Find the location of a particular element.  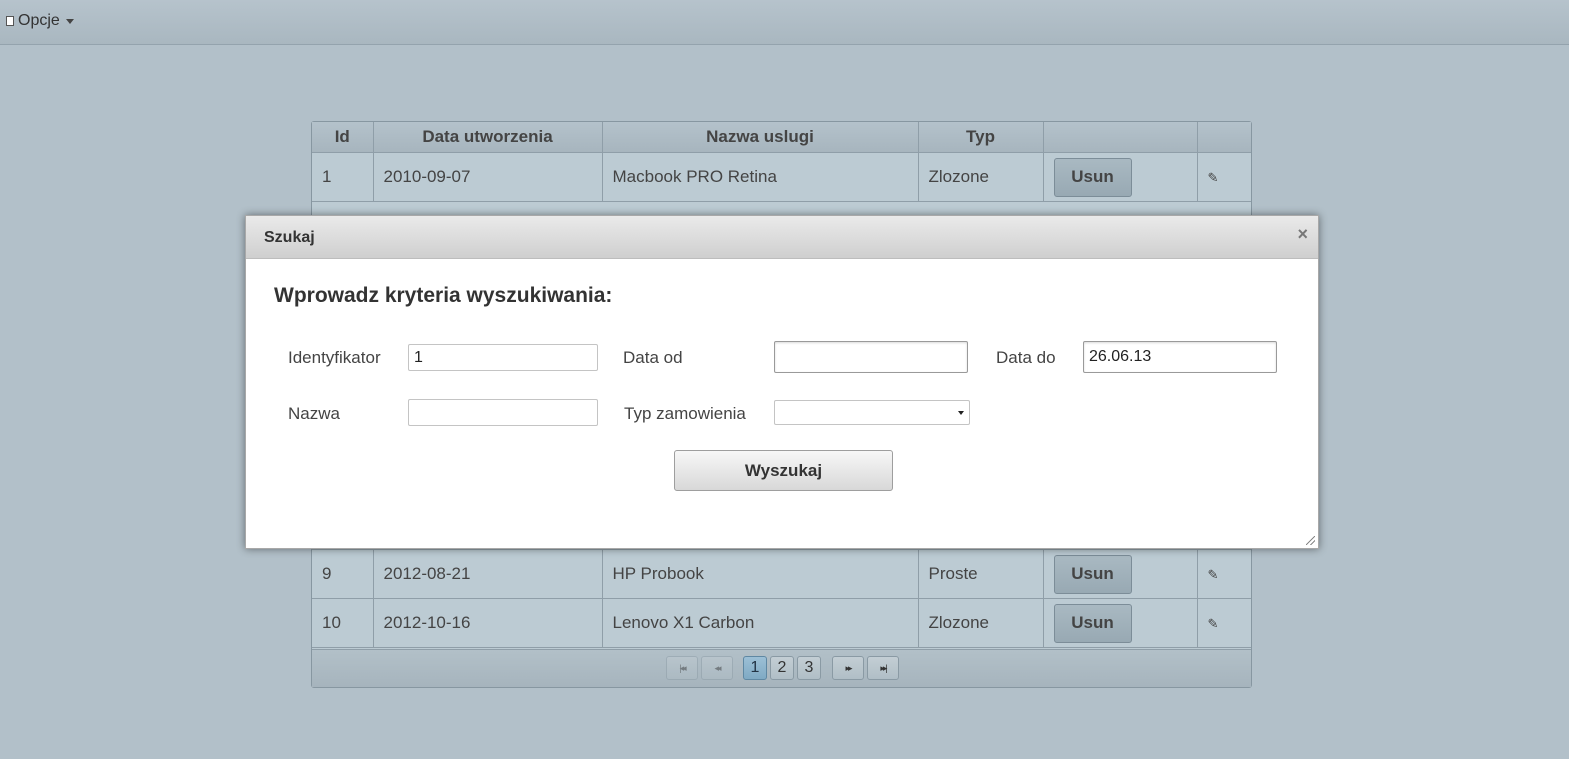

page-3-button: 3 is located at coordinates (809, 668).